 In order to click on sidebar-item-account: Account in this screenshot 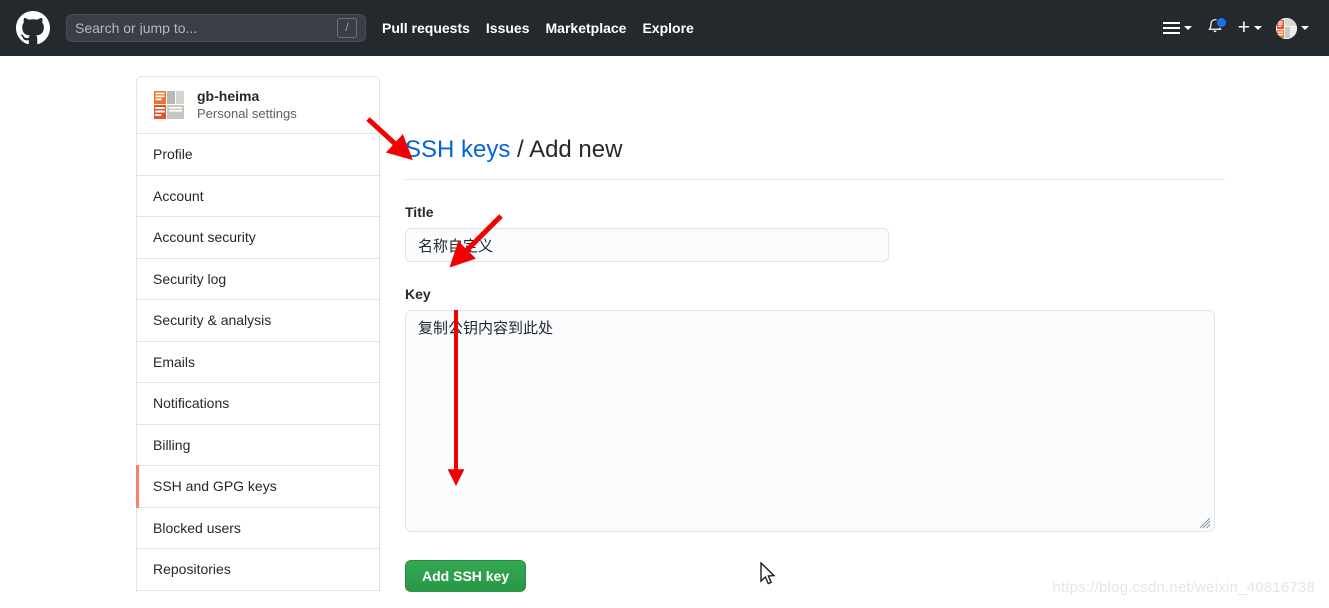, I will do `click(258, 196)`.